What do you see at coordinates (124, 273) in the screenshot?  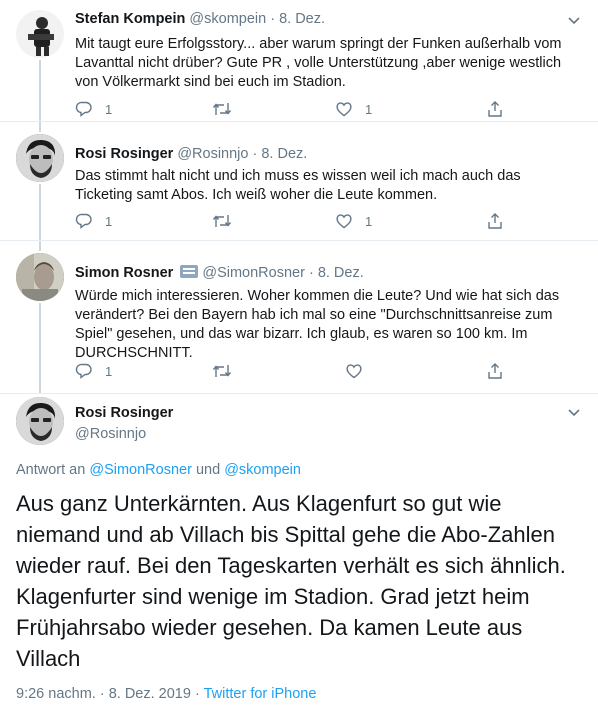 I see `author-name: Simon Rosner` at bounding box center [124, 273].